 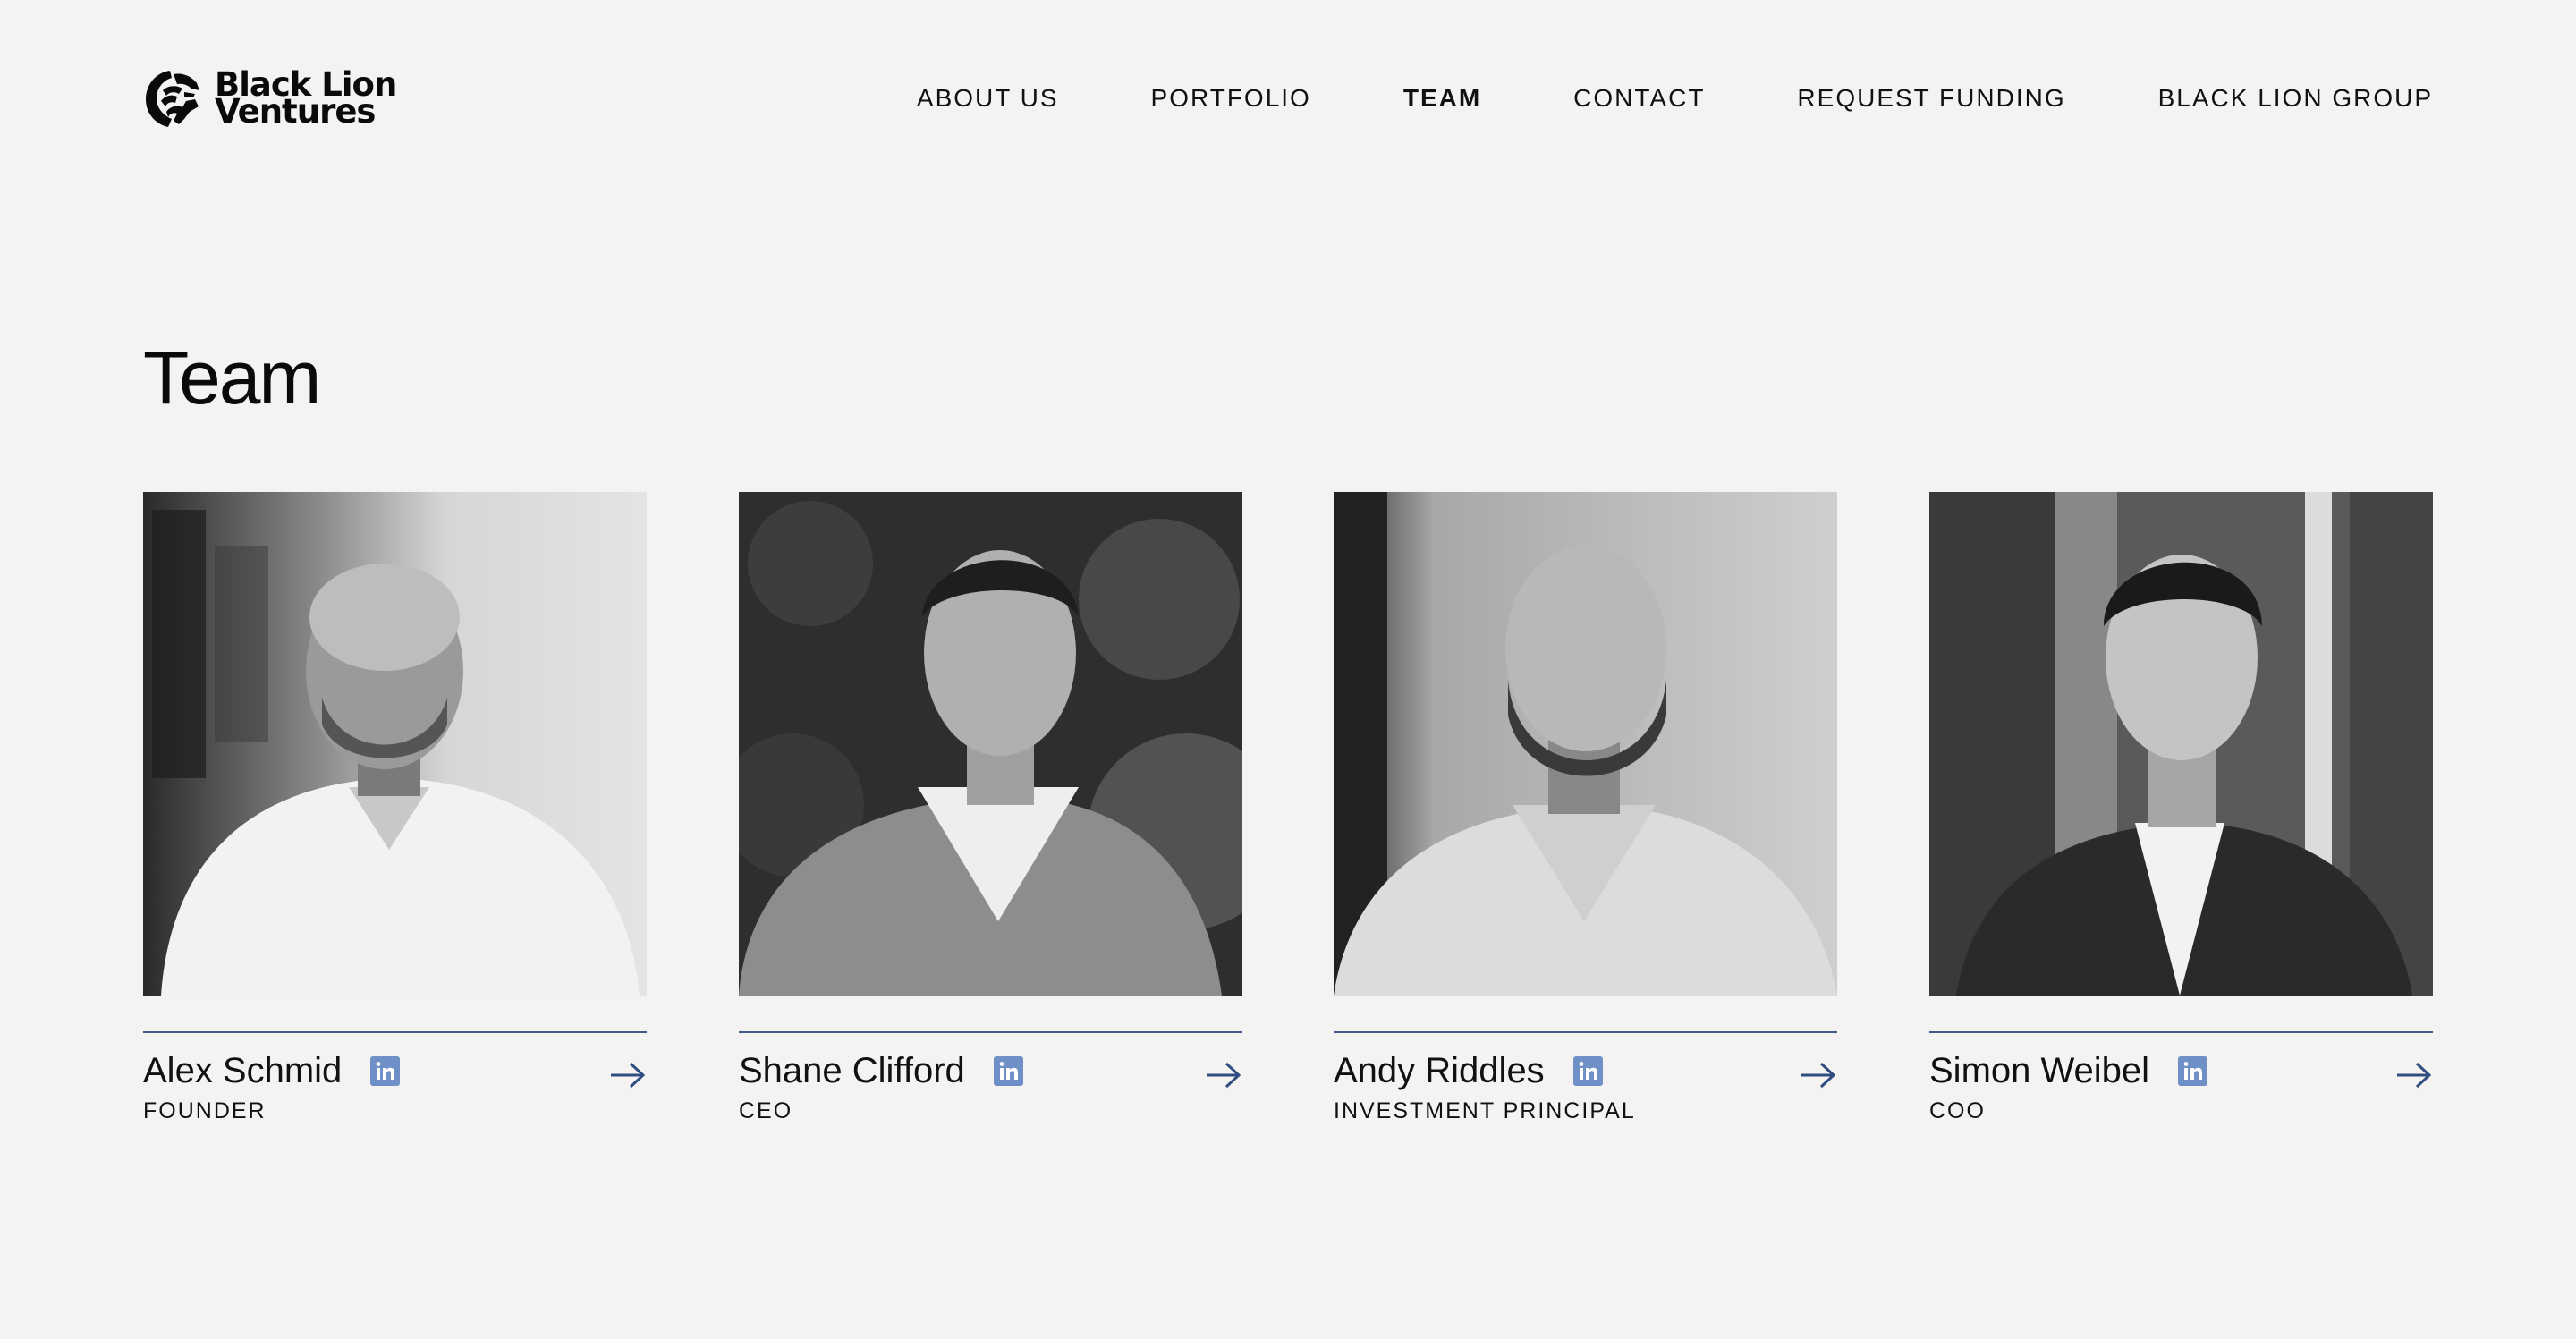 I want to click on team-card: Simon Weibel COO, so click(x=2181, y=811).